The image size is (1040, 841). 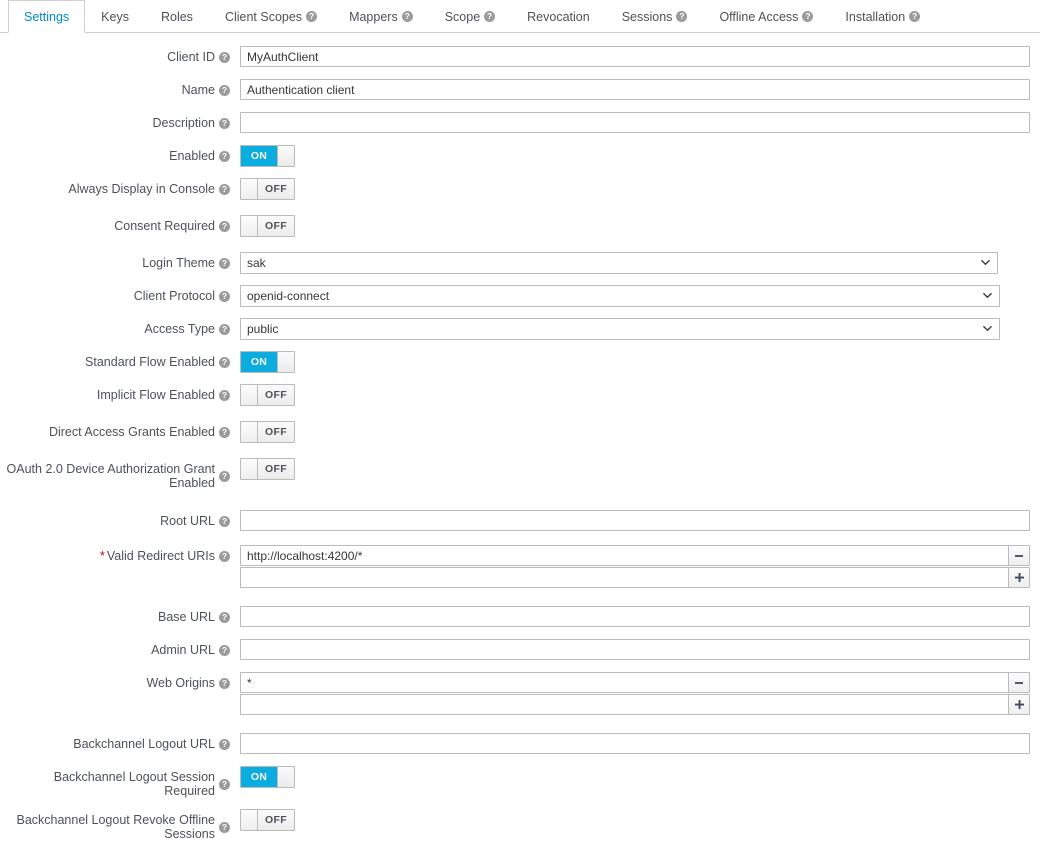 I want to click on tab-scope: Scope, so click(x=470, y=16).